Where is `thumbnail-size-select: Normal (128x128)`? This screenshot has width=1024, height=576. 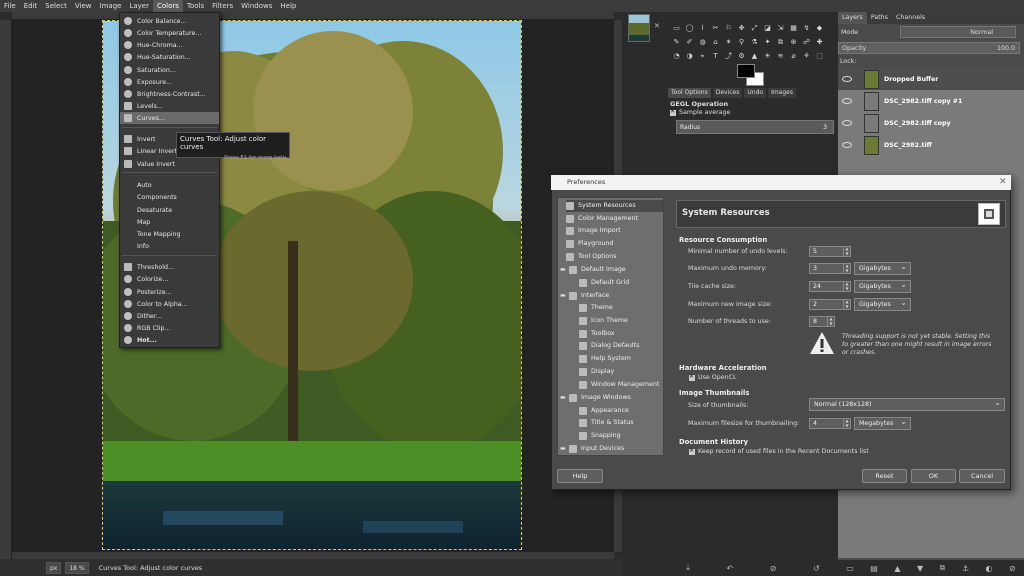
thumbnail-size-select: Normal (128x128) is located at coordinates (907, 404).